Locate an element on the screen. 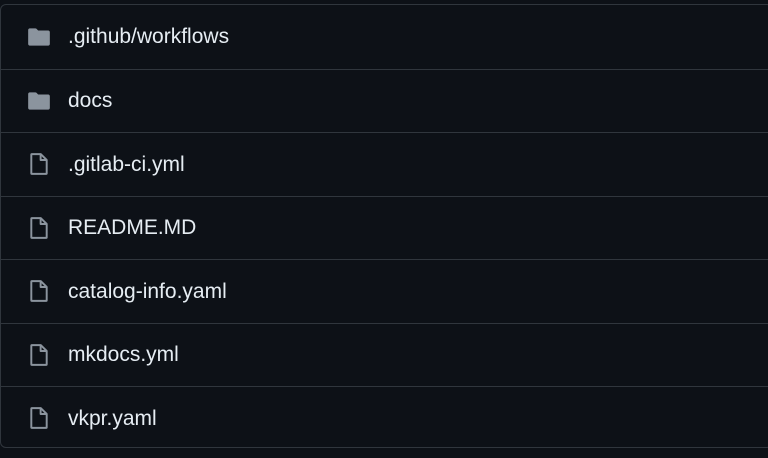 This screenshot has width=768, height=458. file-row-catalog-info: catalog-info.yaml is located at coordinates (384, 291).